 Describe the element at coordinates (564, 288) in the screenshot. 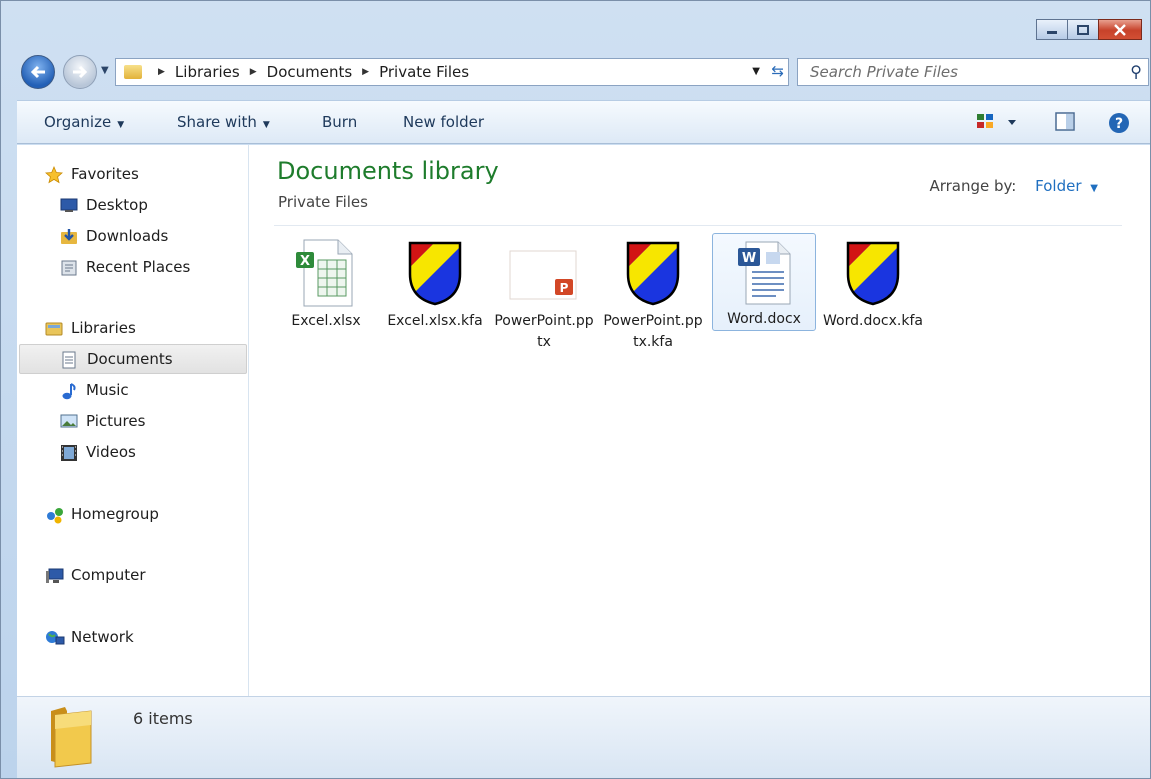

I see `svg-text: P` at that location.